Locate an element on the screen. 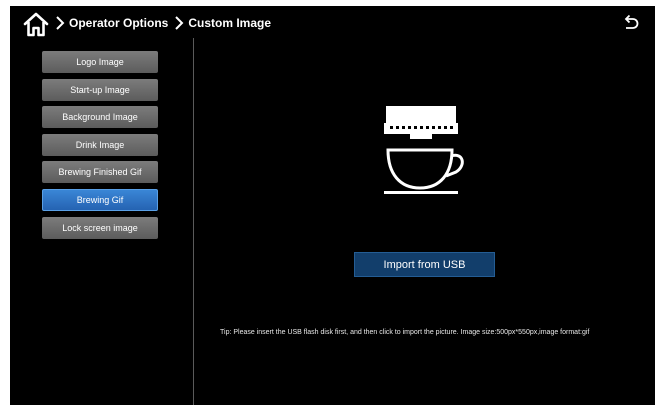  back-arrow-icon is located at coordinates (631, 22).